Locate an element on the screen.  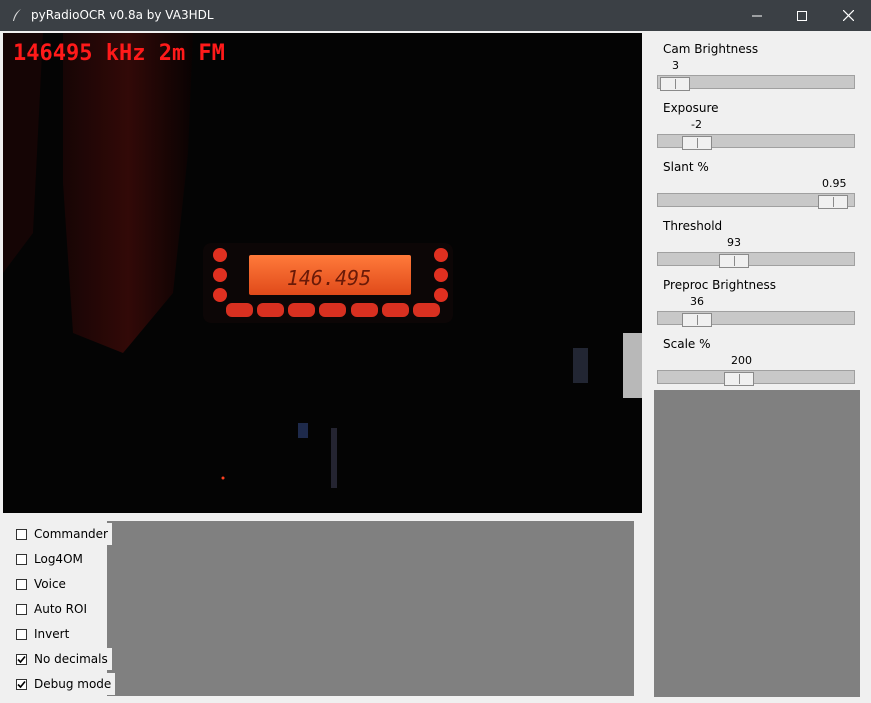
checkbox-debug-mode: Debug mode is located at coordinates (63, 684).